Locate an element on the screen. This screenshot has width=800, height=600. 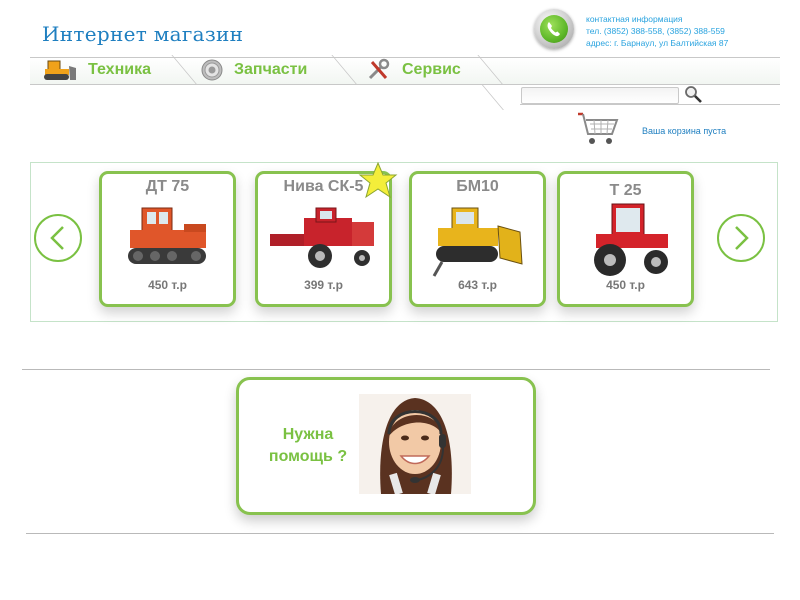
nav-item-technique: Техника is located at coordinates (95, 70).